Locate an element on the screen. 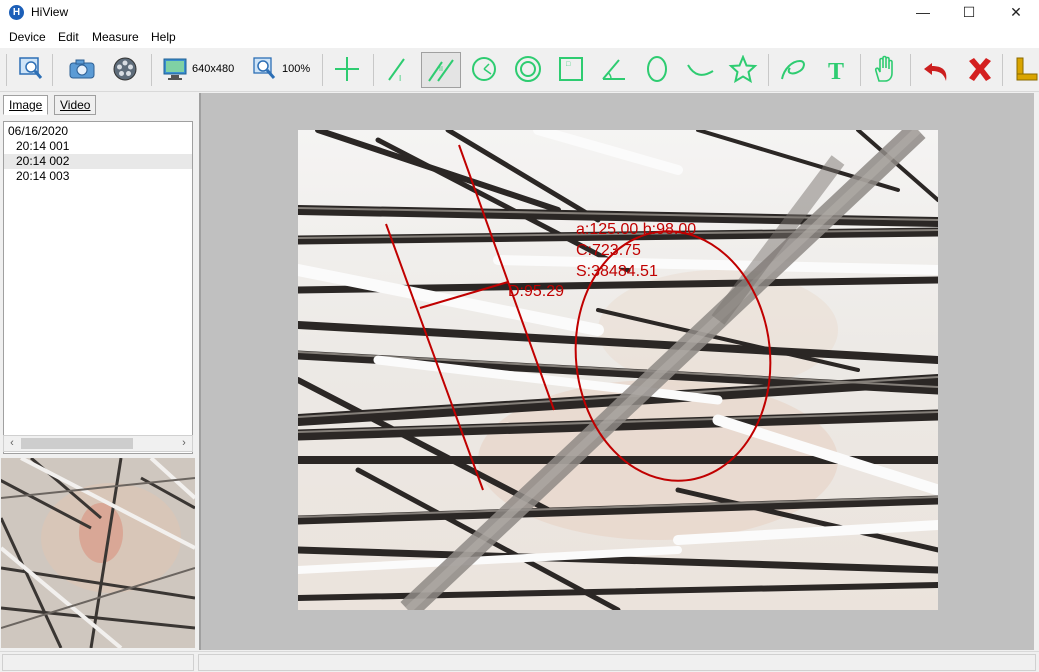 This screenshot has width=1039, height=672. thumbnail-picture is located at coordinates (98, 553).